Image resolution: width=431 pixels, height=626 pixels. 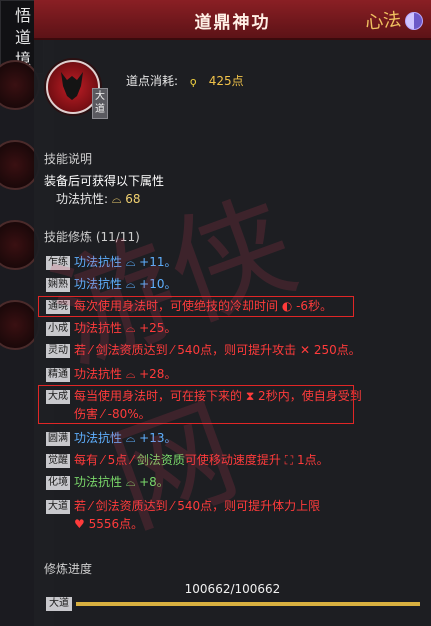 I want to click on effect-text: ⌓ +13。, so click(x=149, y=438).